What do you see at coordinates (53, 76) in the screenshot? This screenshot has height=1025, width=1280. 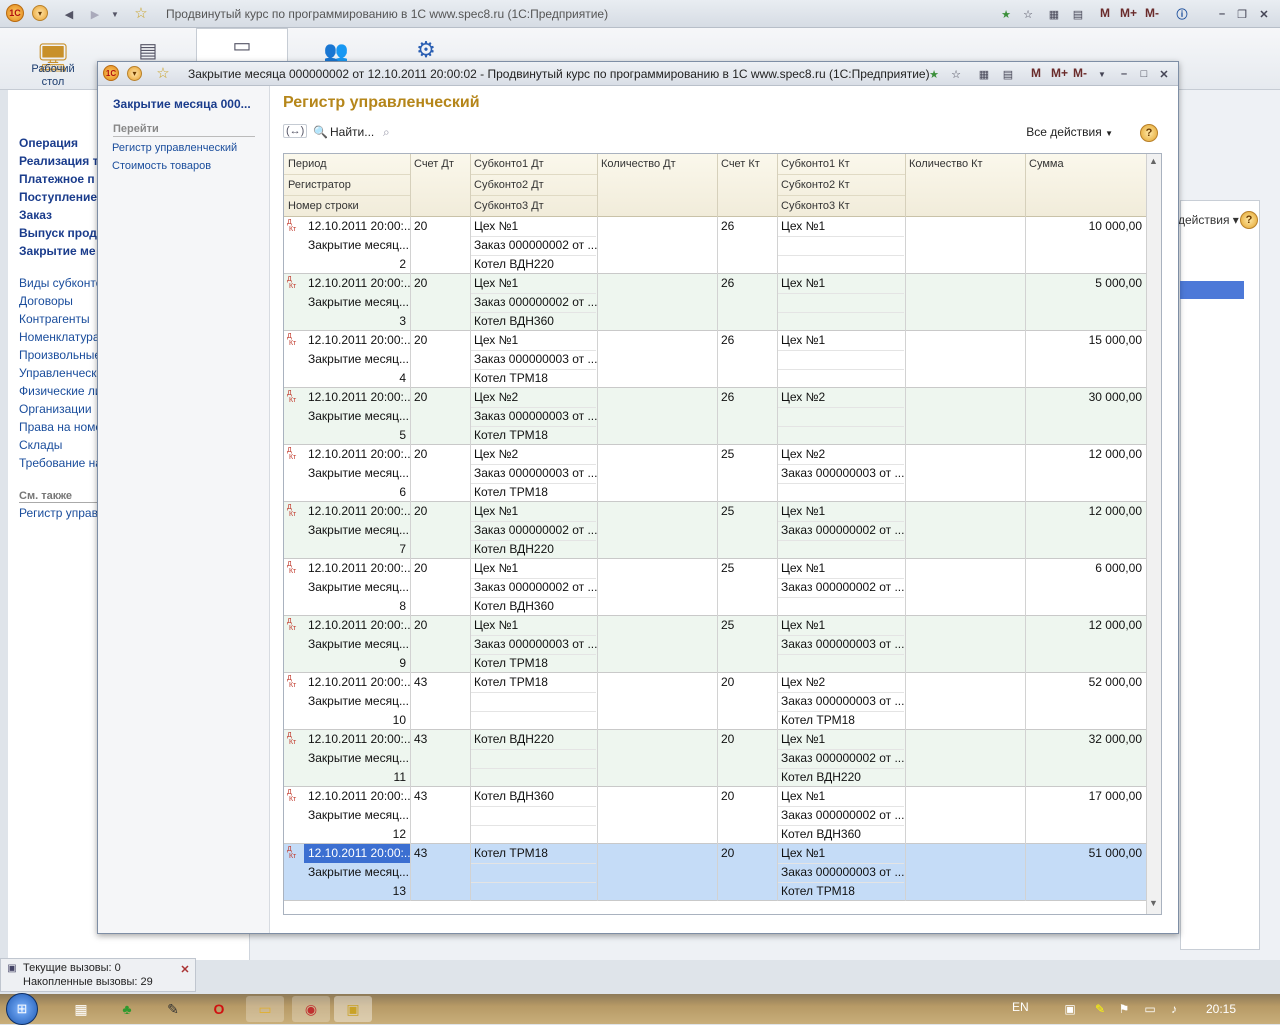 I see `desktop-section-label: Рабочий стол` at bounding box center [53, 76].